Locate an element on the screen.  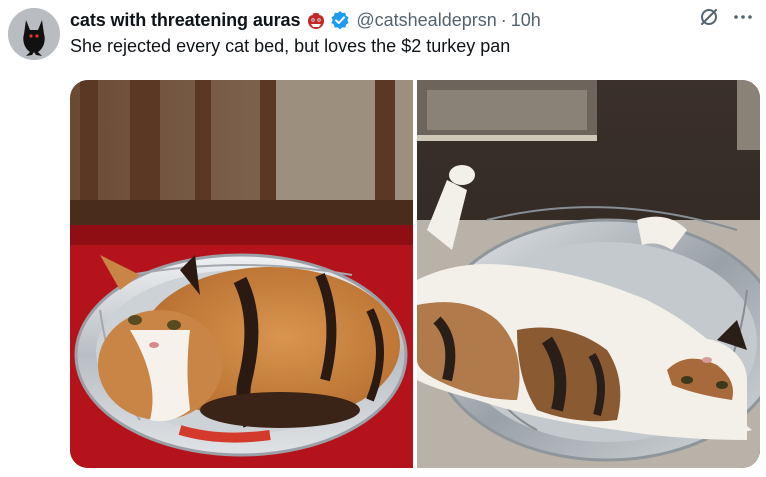
verified-badge-icon is located at coordinates (340, 20).